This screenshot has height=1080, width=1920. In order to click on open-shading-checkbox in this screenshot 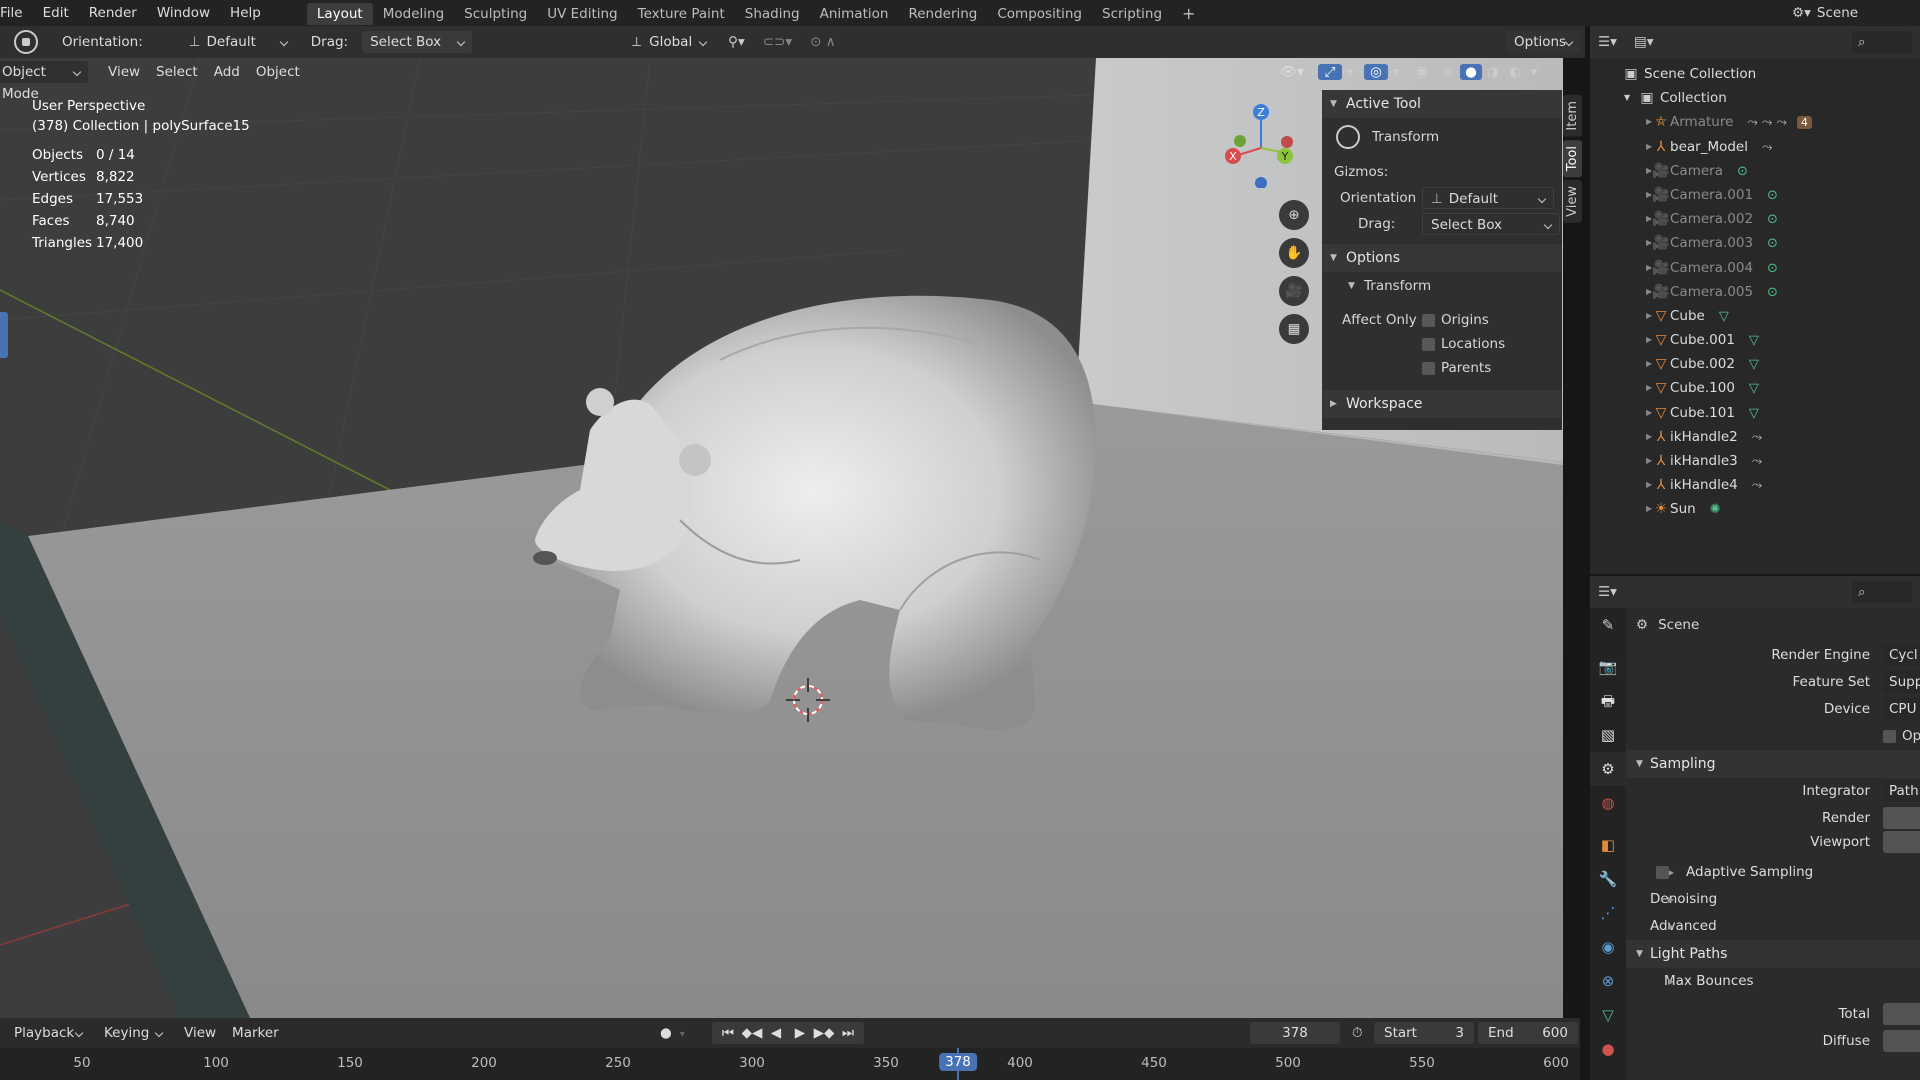, I will do `click(1889, 736)`.